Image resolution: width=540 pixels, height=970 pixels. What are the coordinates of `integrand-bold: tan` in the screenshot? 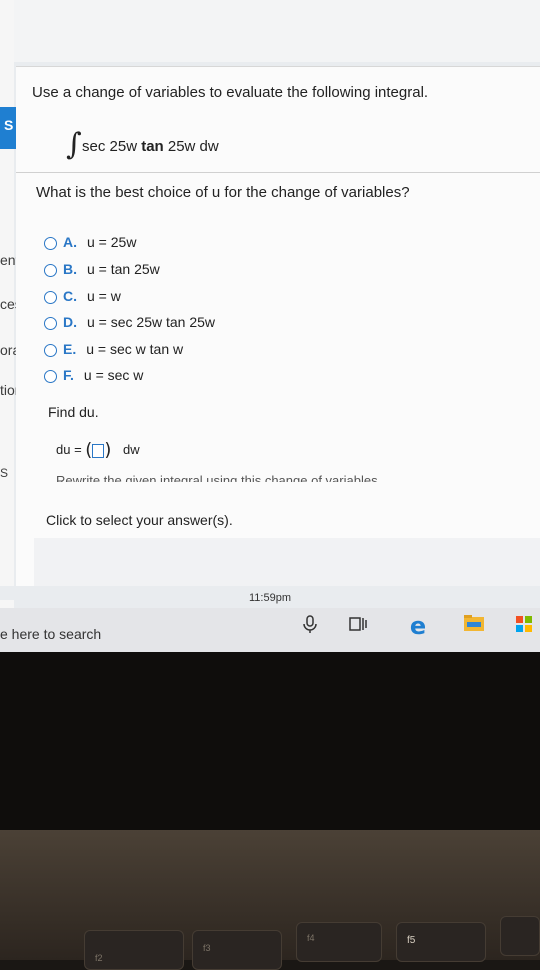 It's located at (152, 146).